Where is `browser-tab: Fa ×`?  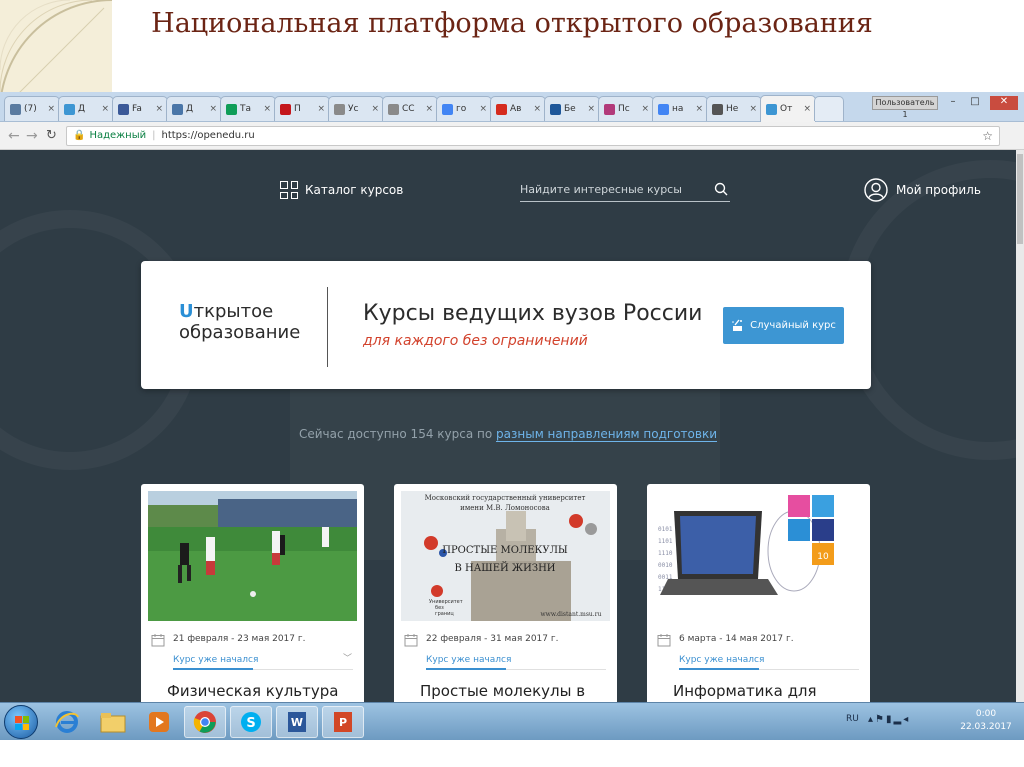 browser-tab: Fa × is located at coordinates (140, 108).